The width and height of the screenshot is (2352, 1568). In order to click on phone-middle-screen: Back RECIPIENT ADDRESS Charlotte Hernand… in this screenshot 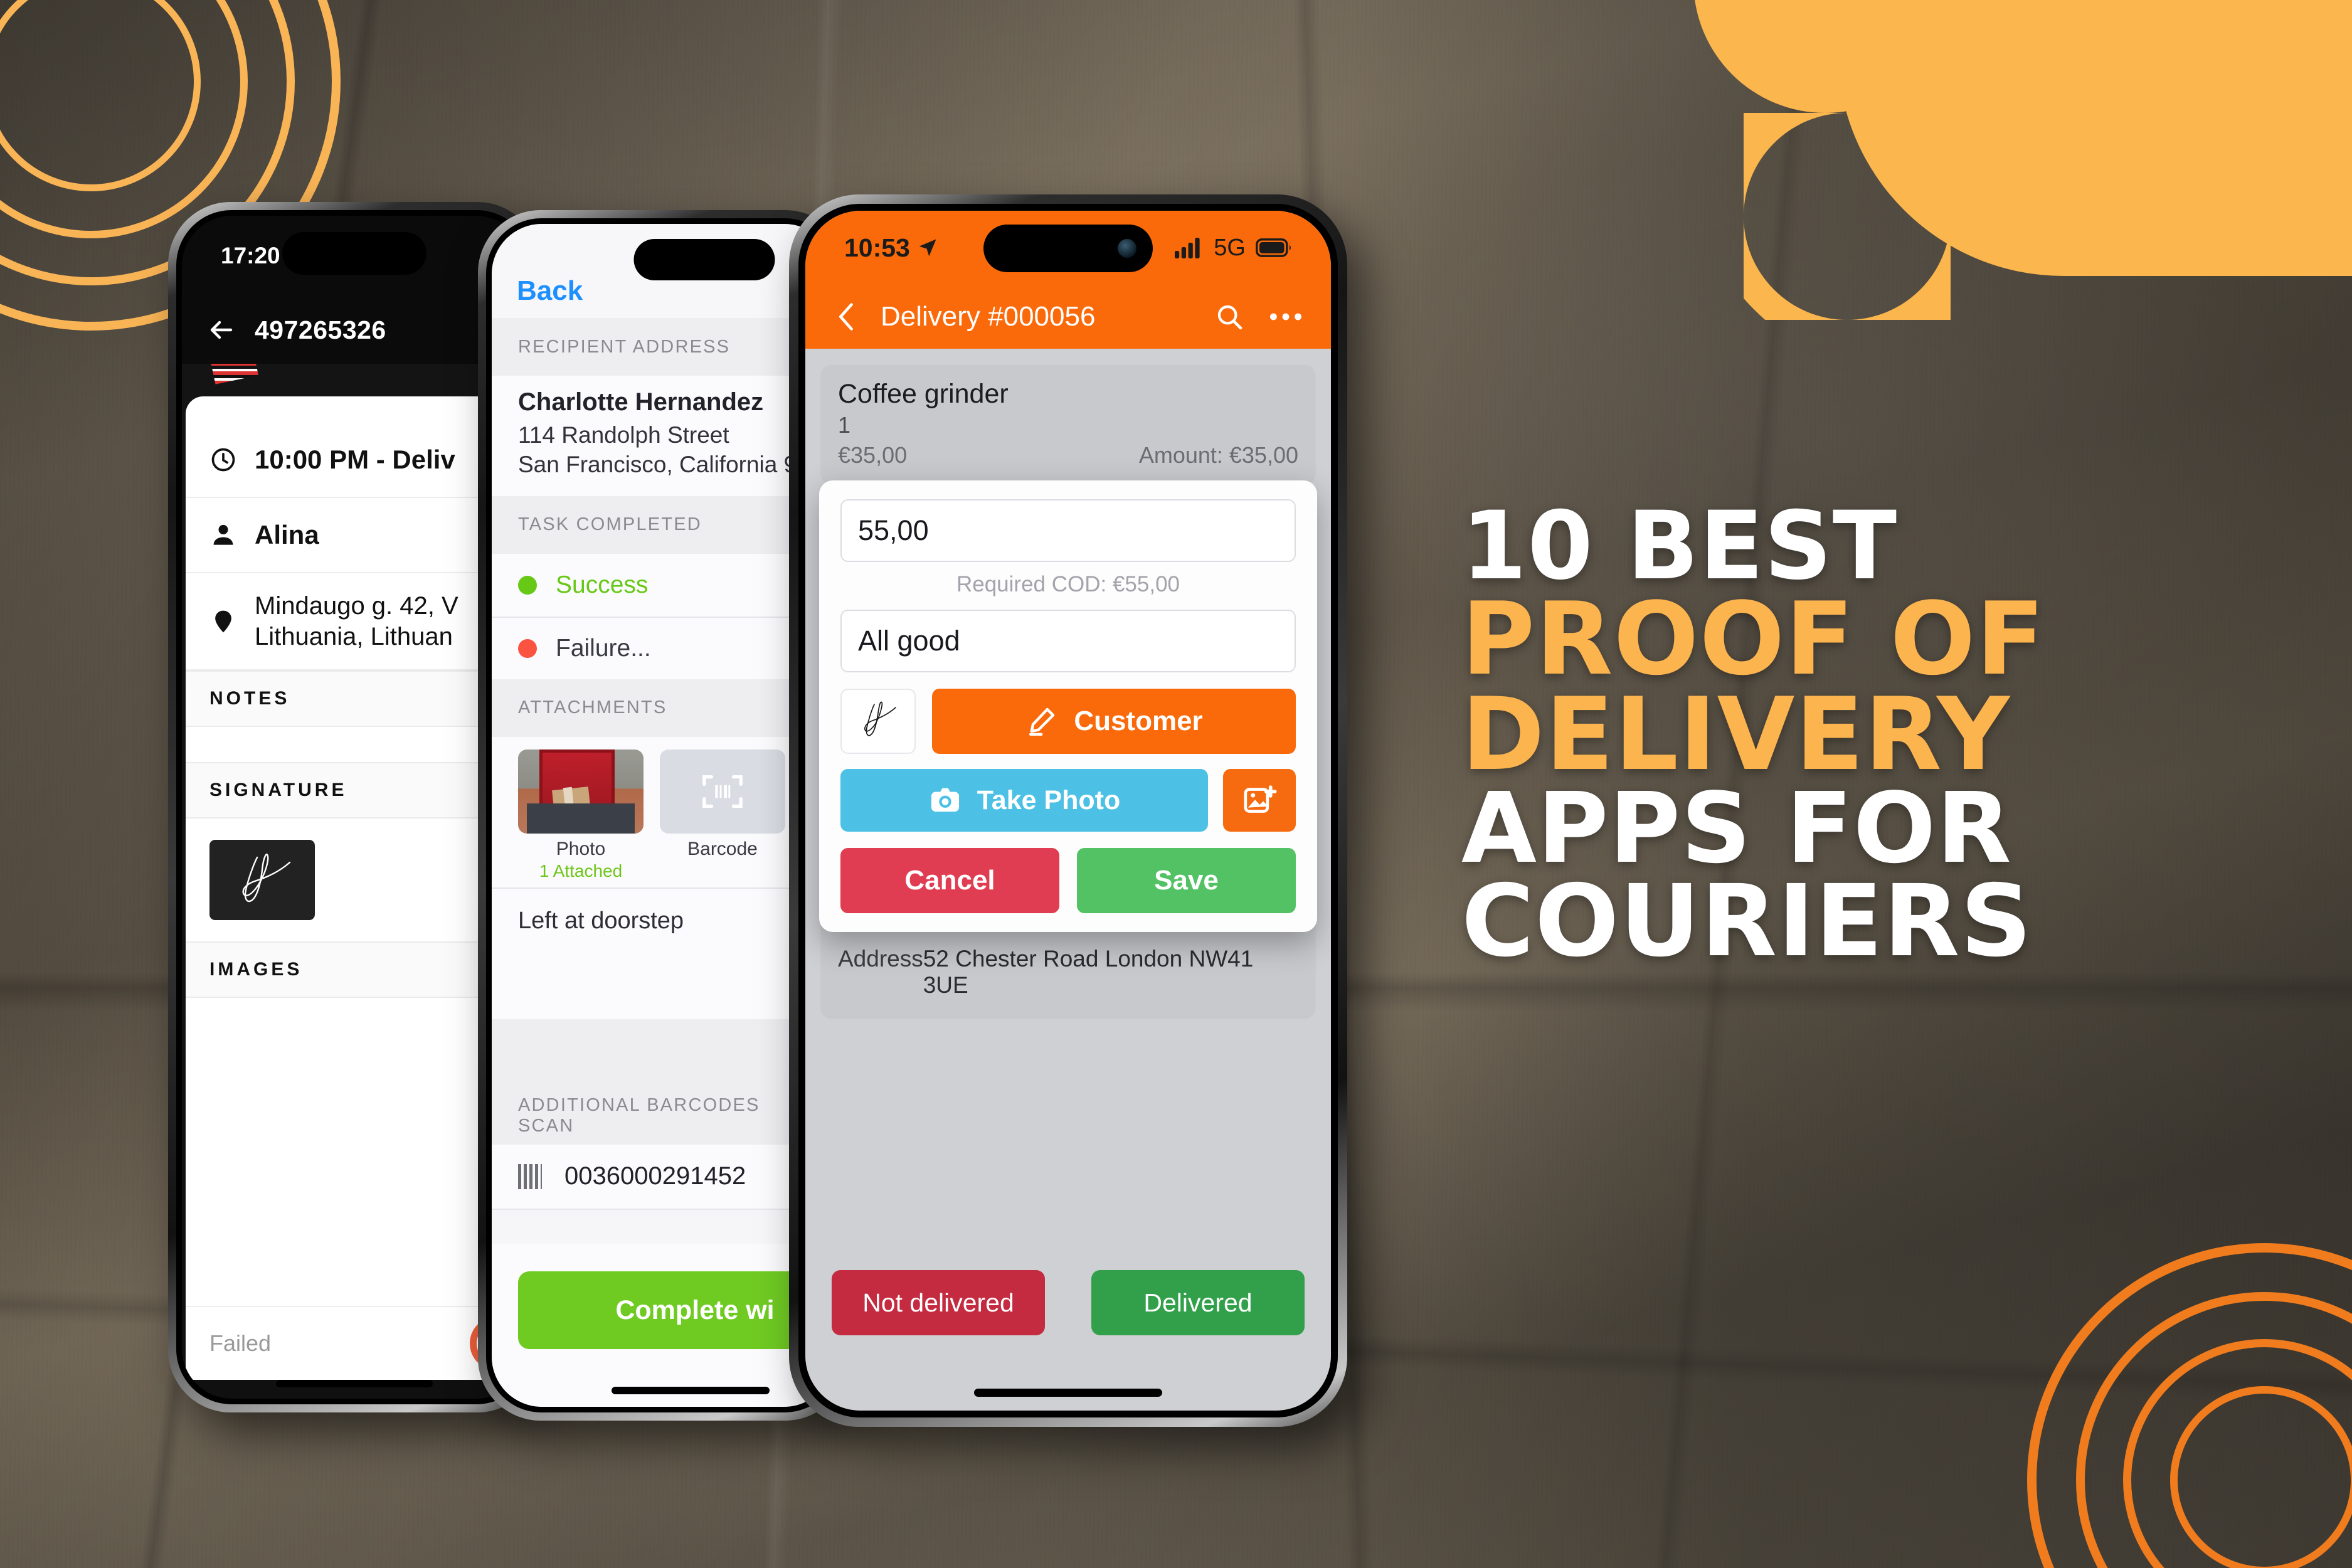, I will do `click(663, 816)`.